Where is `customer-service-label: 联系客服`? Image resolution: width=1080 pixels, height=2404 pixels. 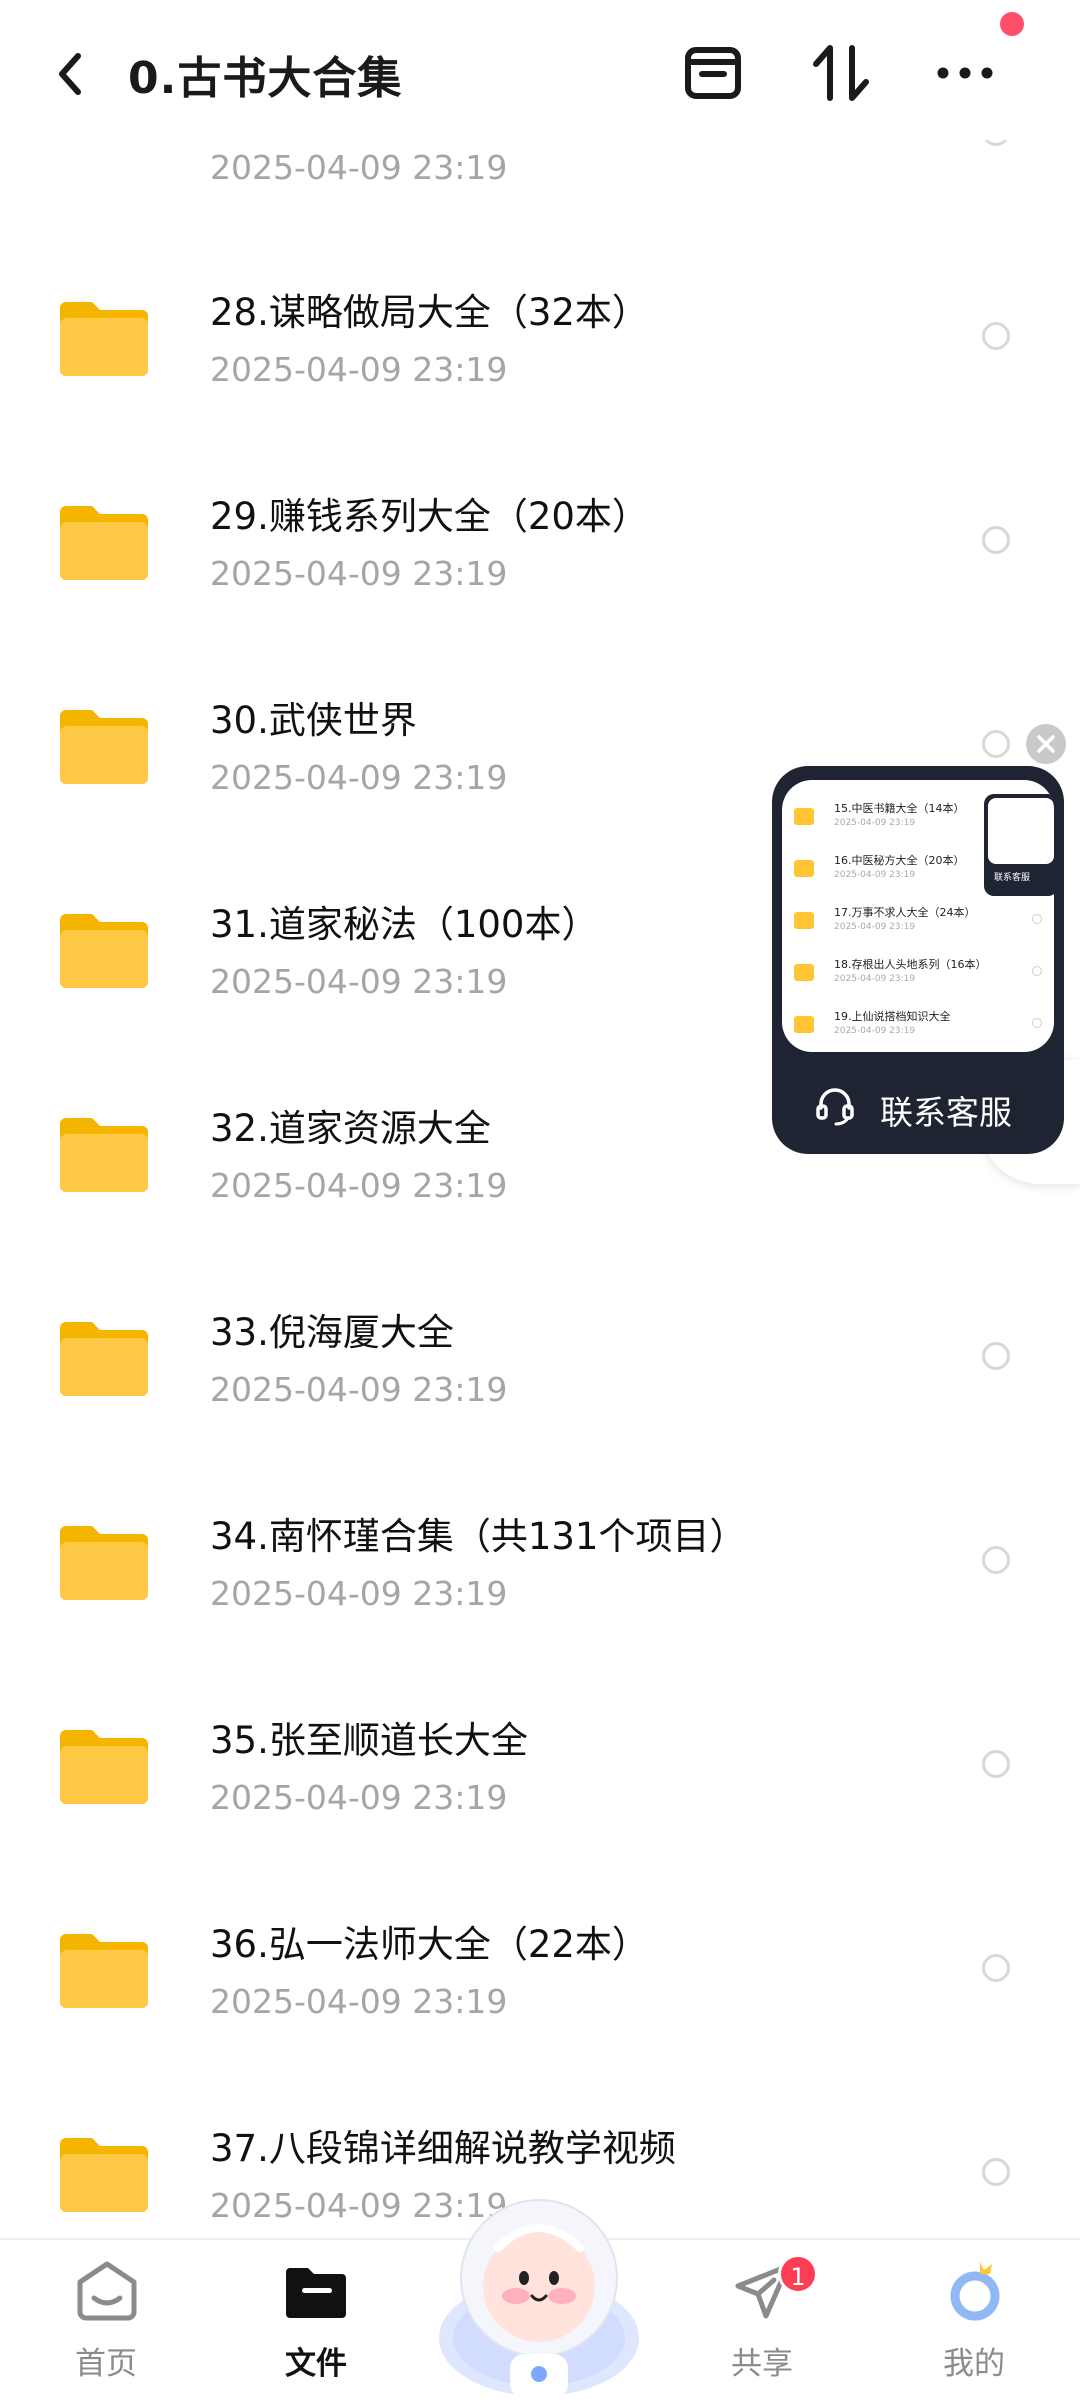 customer-service-label: 联系客服 is located at coordinates (946, 1112).